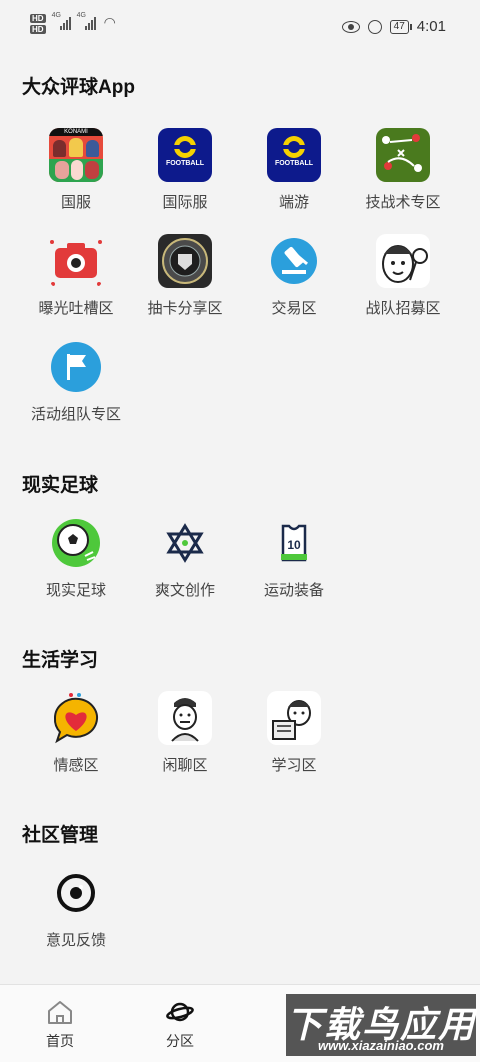 The height and width of the screenshot is (1062, 480). I want to click on home-icon, so click(60, 1012).